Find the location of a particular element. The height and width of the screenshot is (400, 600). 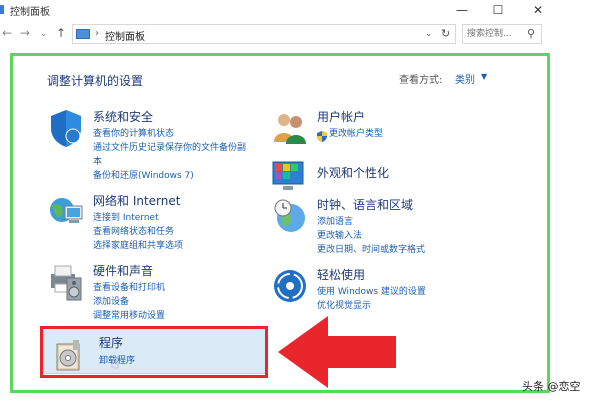

back-arrow-icon: ← is located at coordinates (7, 33).